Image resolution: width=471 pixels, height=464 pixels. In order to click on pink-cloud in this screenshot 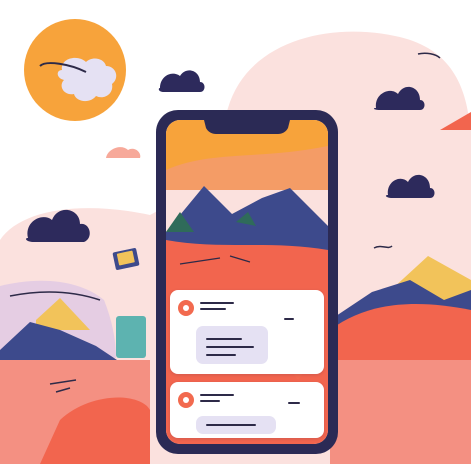, I will do `click(123, 152)`.